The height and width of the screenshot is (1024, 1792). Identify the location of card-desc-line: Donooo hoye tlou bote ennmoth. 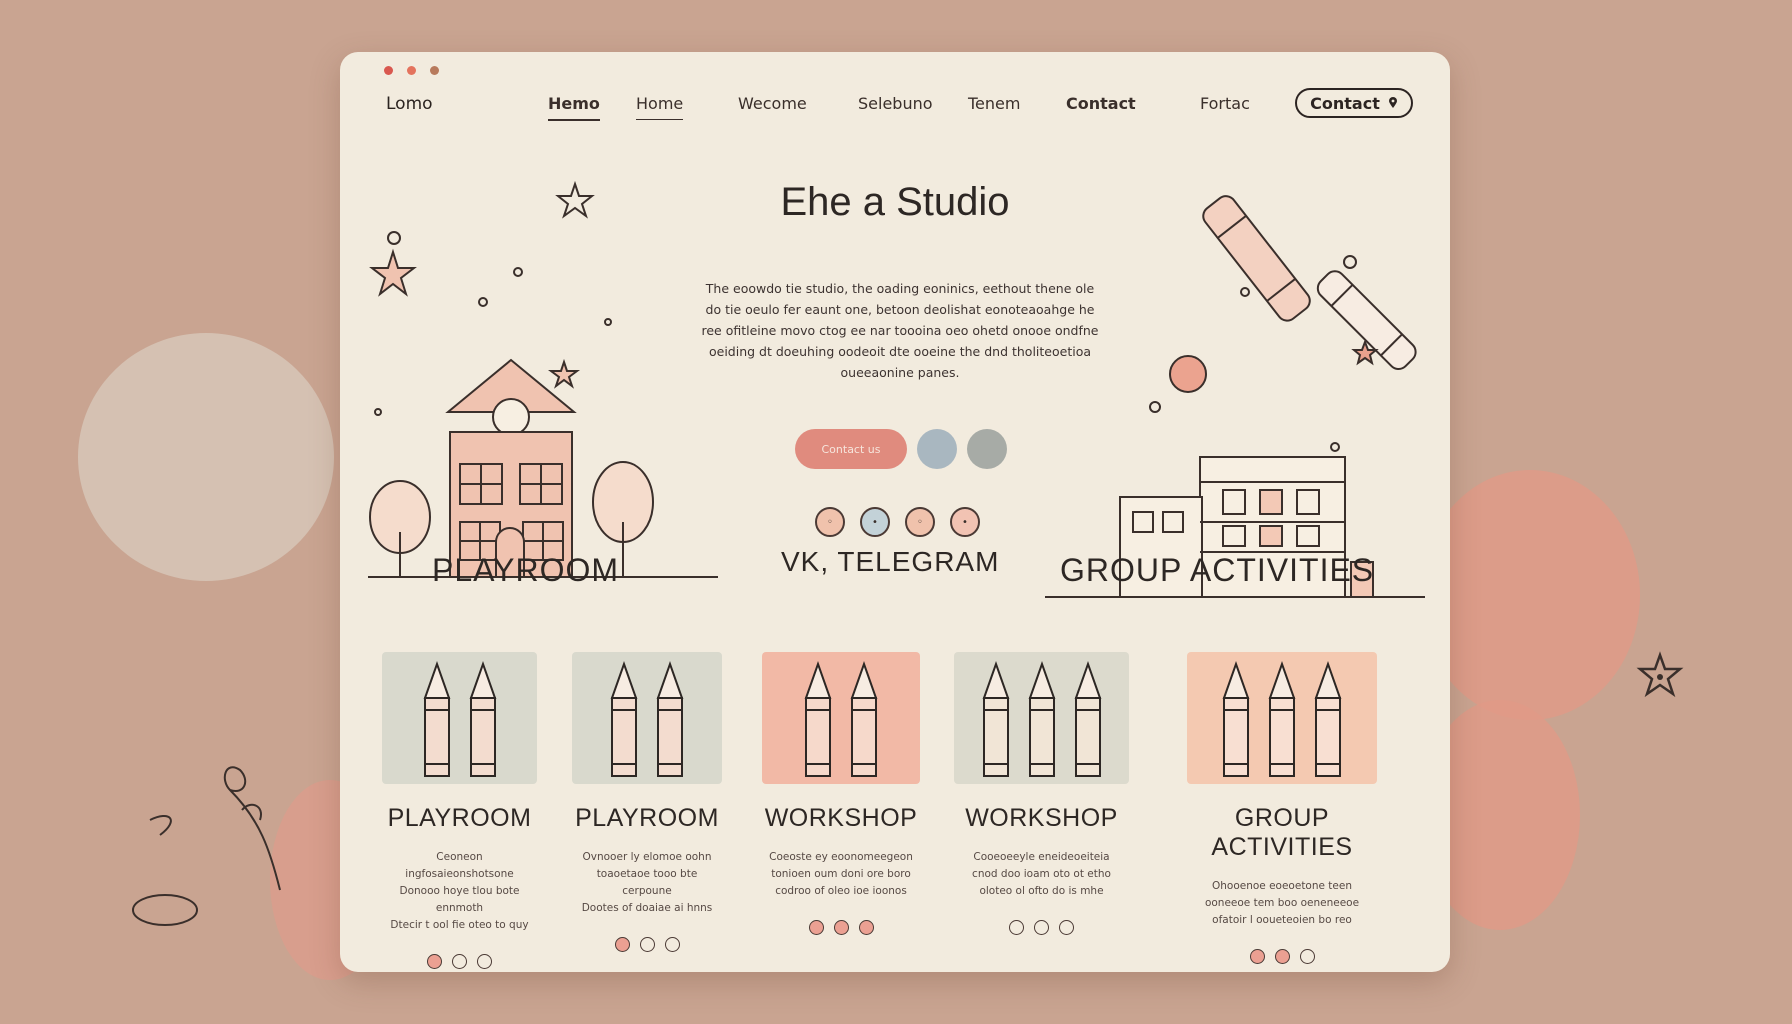
(459, 899).